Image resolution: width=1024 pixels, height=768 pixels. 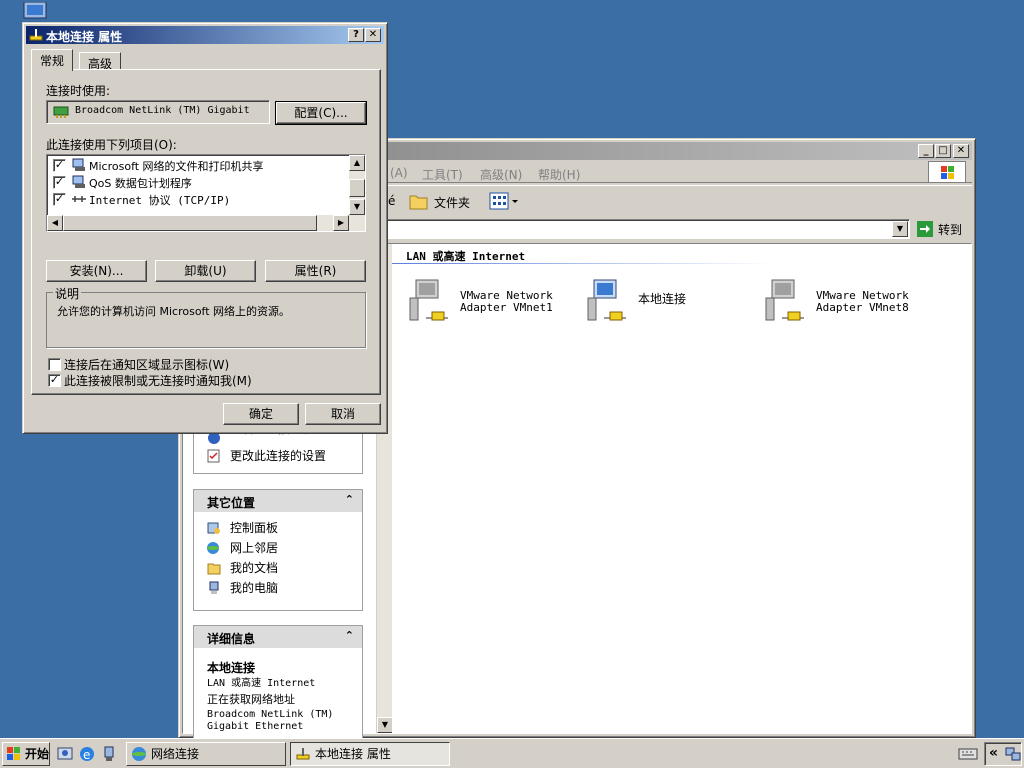 I want to click on group-header-rule, so click(x=582, y=263).